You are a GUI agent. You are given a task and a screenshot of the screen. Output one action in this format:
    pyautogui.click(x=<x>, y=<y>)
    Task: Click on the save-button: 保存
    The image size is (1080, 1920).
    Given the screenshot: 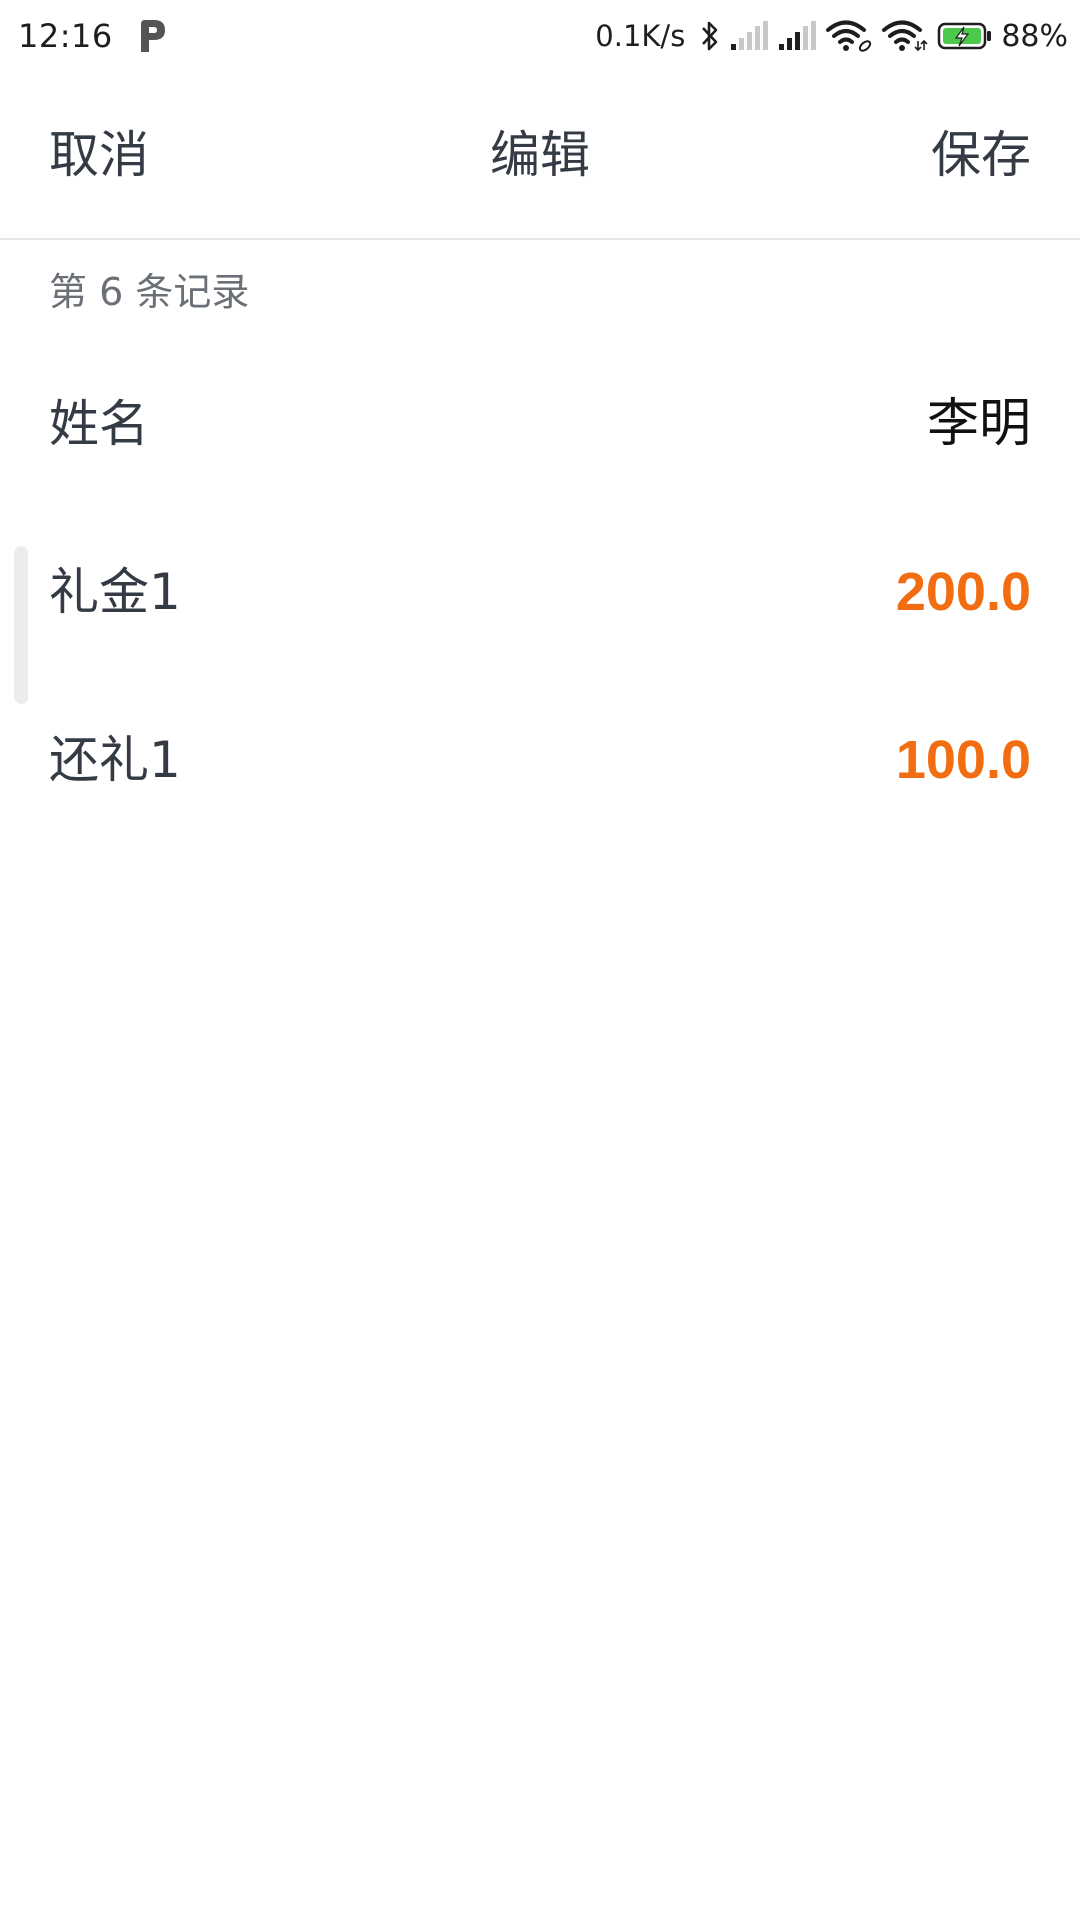 What is the action you would take?
    pyautogui.click(x=981, y=155)
    